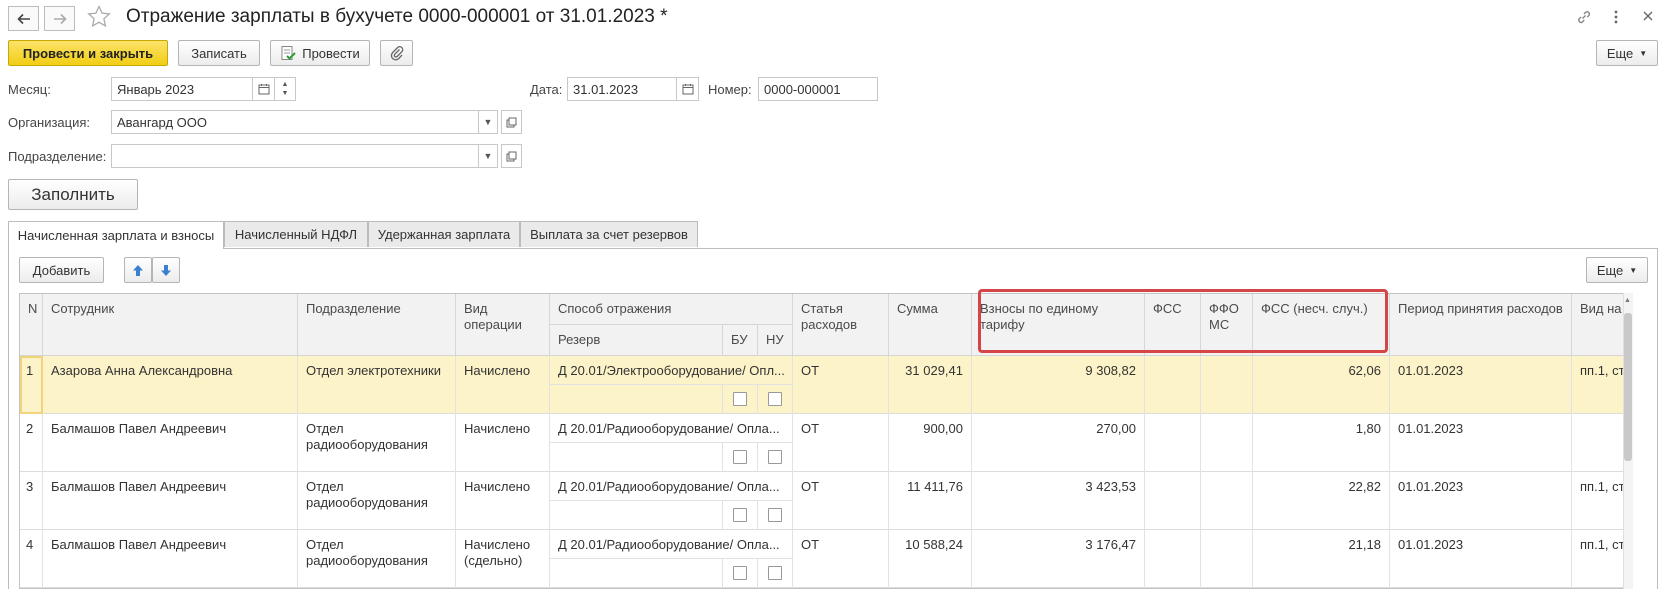 The image size is (1666, 589). Describe the element at coordinates (182, 89) in the screenshot. I see `month-input: Январь 2023` at that location.